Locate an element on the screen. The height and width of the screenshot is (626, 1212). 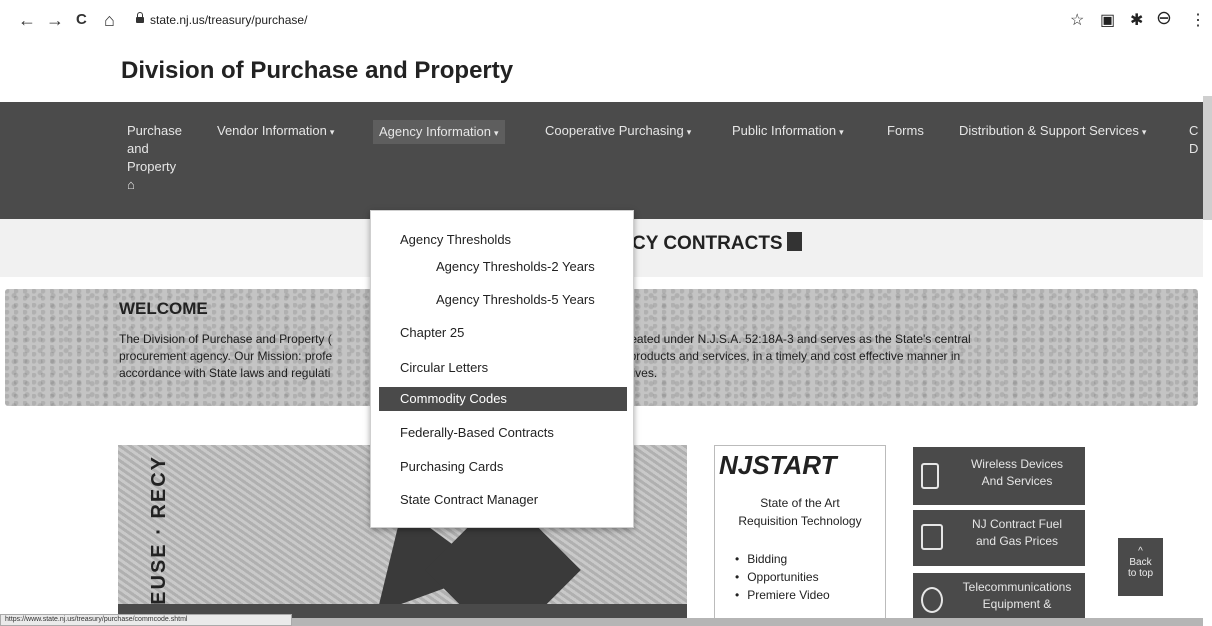
wireless-devices-button: Wireless Devices And Services is located at coordinates (999, 476).